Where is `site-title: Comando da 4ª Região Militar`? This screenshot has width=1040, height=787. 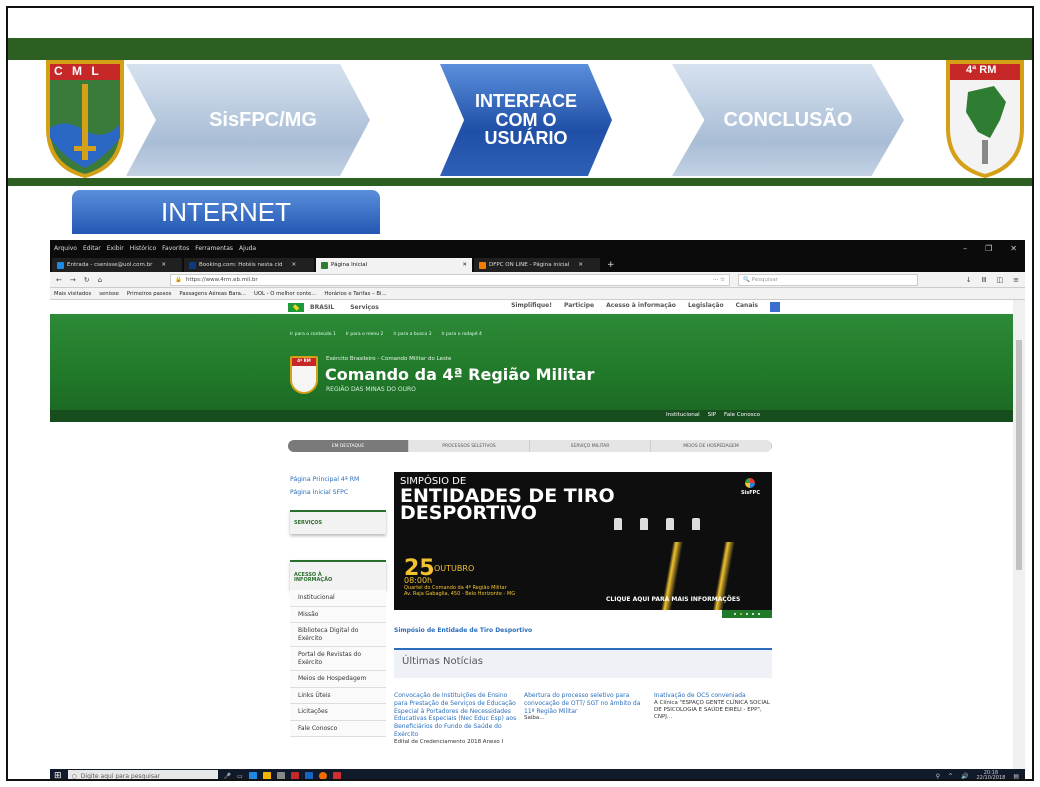 site-title: Comando da 4ª Região Militar is located at coordinates (459, 374).